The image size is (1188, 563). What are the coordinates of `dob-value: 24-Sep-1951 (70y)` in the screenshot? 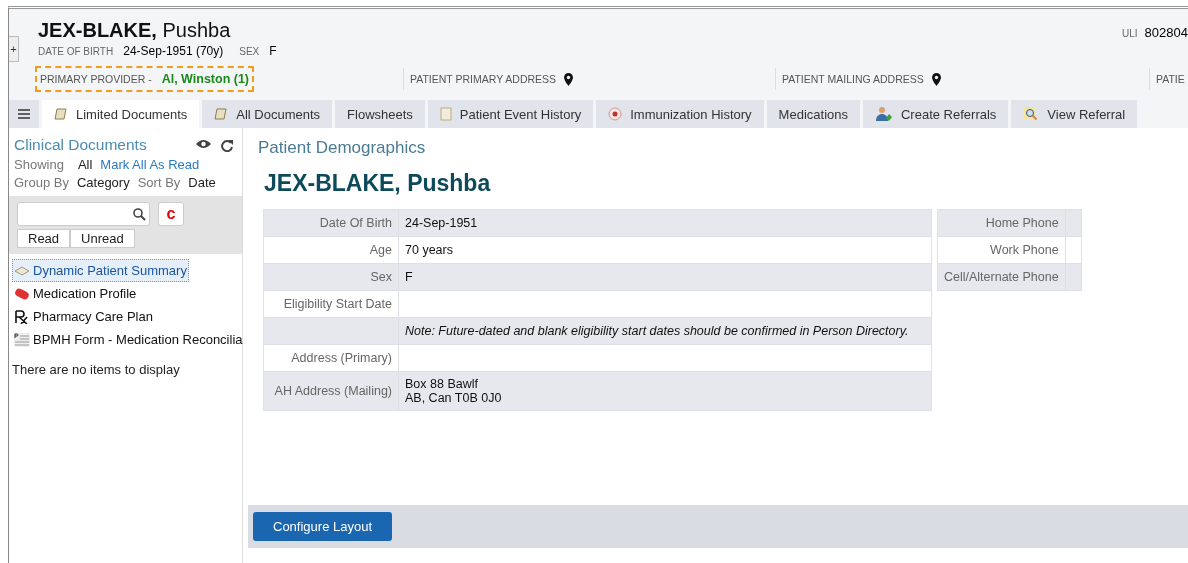 It's located at (173, 51).